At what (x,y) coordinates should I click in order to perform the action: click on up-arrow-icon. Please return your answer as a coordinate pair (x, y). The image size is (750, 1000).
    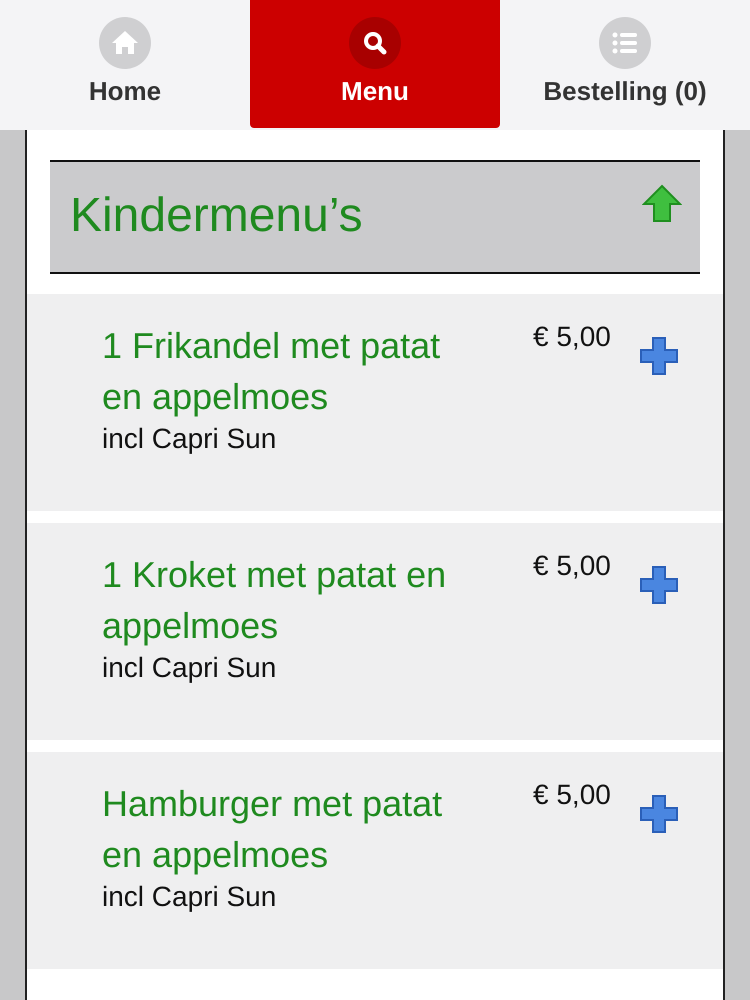
    Looking at the image, I should click on (662, 204).